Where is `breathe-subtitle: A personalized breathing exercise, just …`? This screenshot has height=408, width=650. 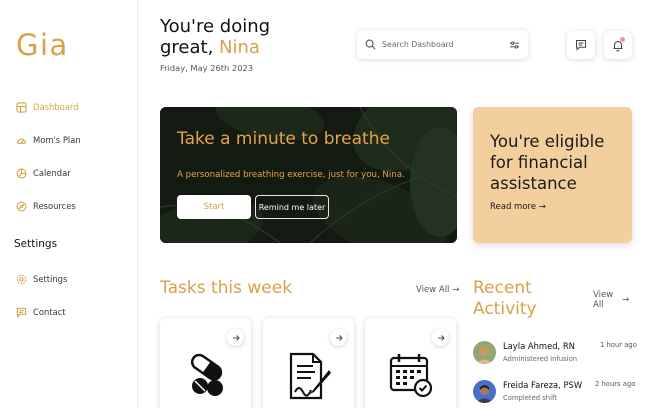
breathe-subtitle: A personalized breathing exercise, just … is located at coordinates (291, 175).